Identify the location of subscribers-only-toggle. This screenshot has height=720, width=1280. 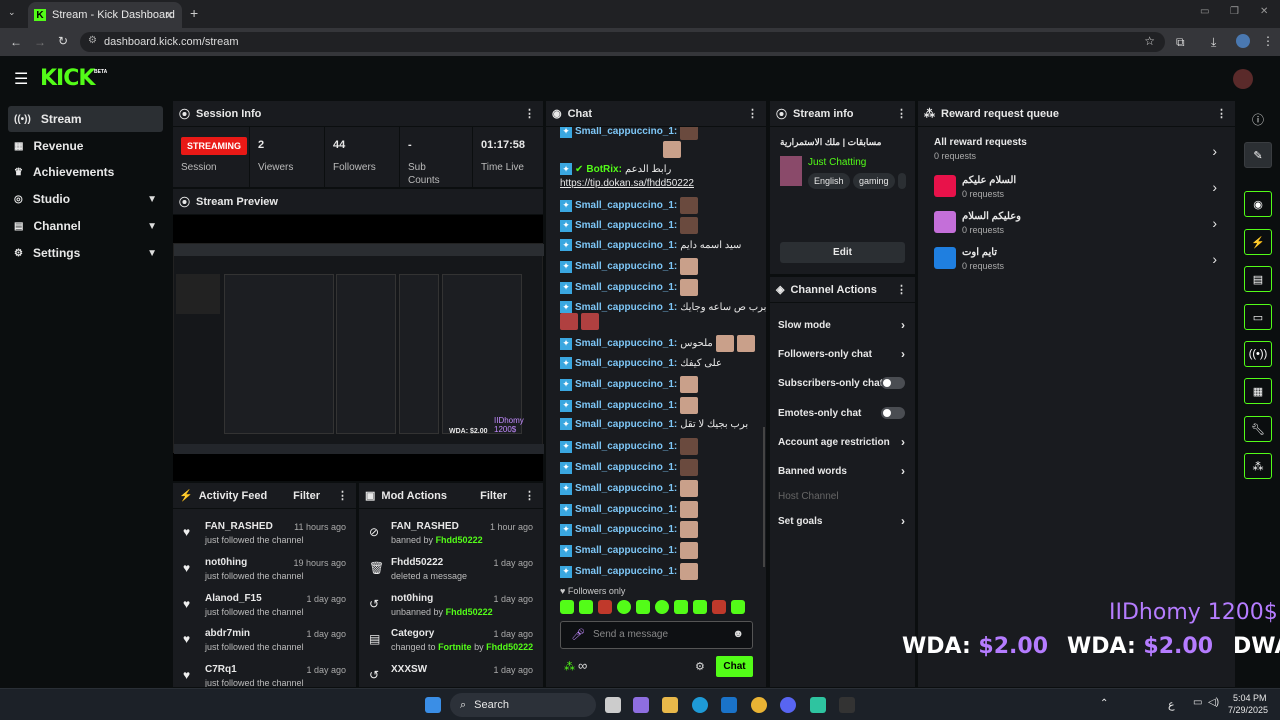
(893, 383).